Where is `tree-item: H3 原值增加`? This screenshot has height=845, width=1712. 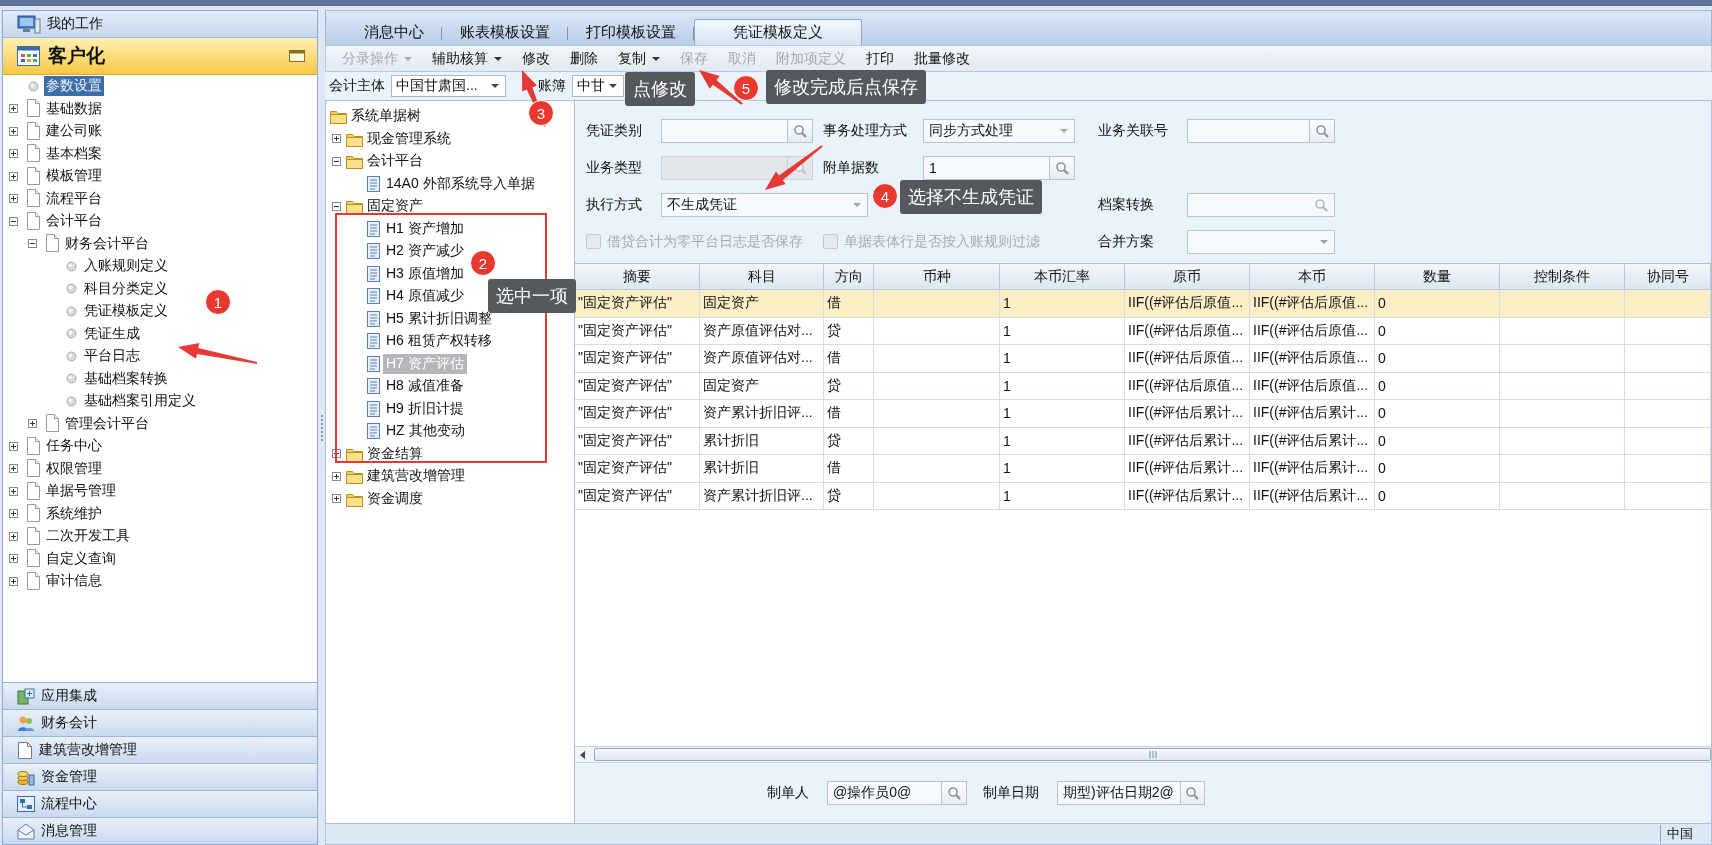 tree-item: H3 原值增加 is located at coordinates (425, 273).